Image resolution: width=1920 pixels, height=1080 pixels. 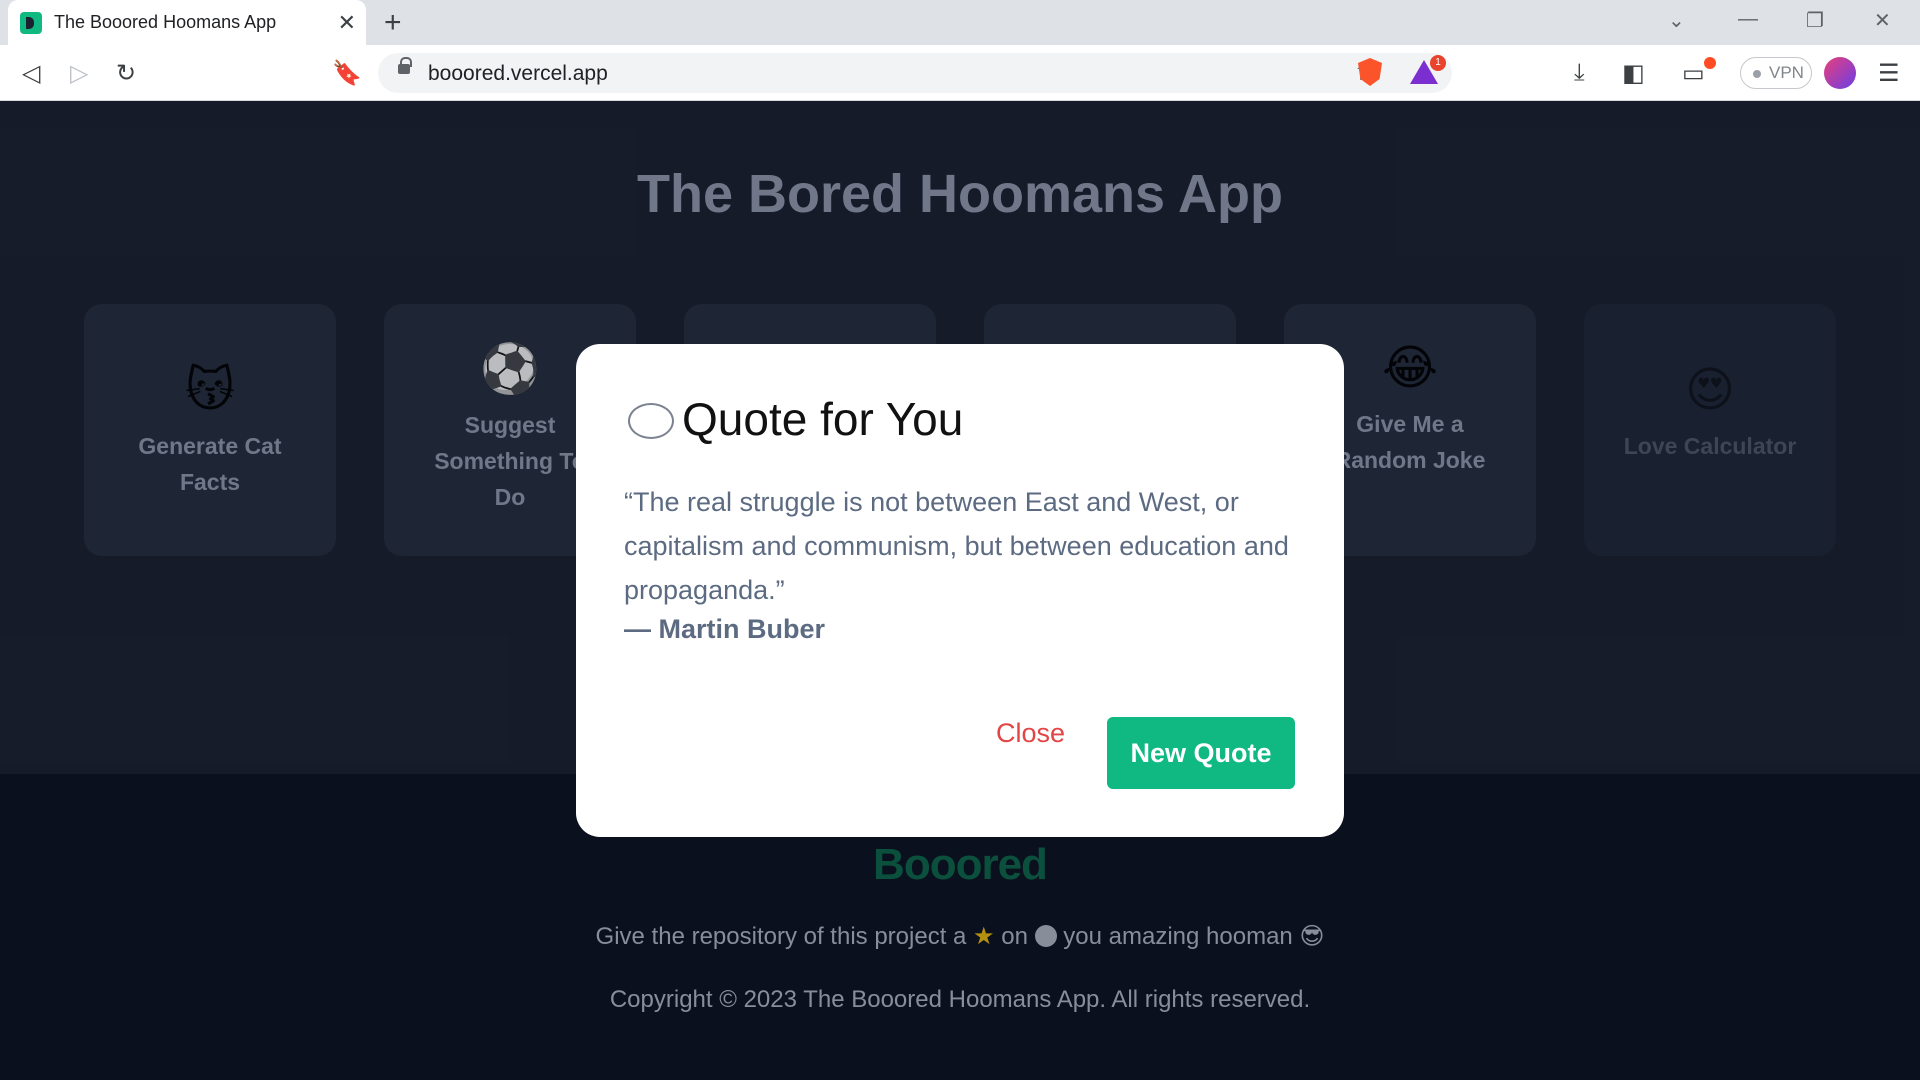 What do you see at coordinates (1776, 73) in the screenshot?
I see `vpn-button: VPN` at bounding box center [1776, 73].